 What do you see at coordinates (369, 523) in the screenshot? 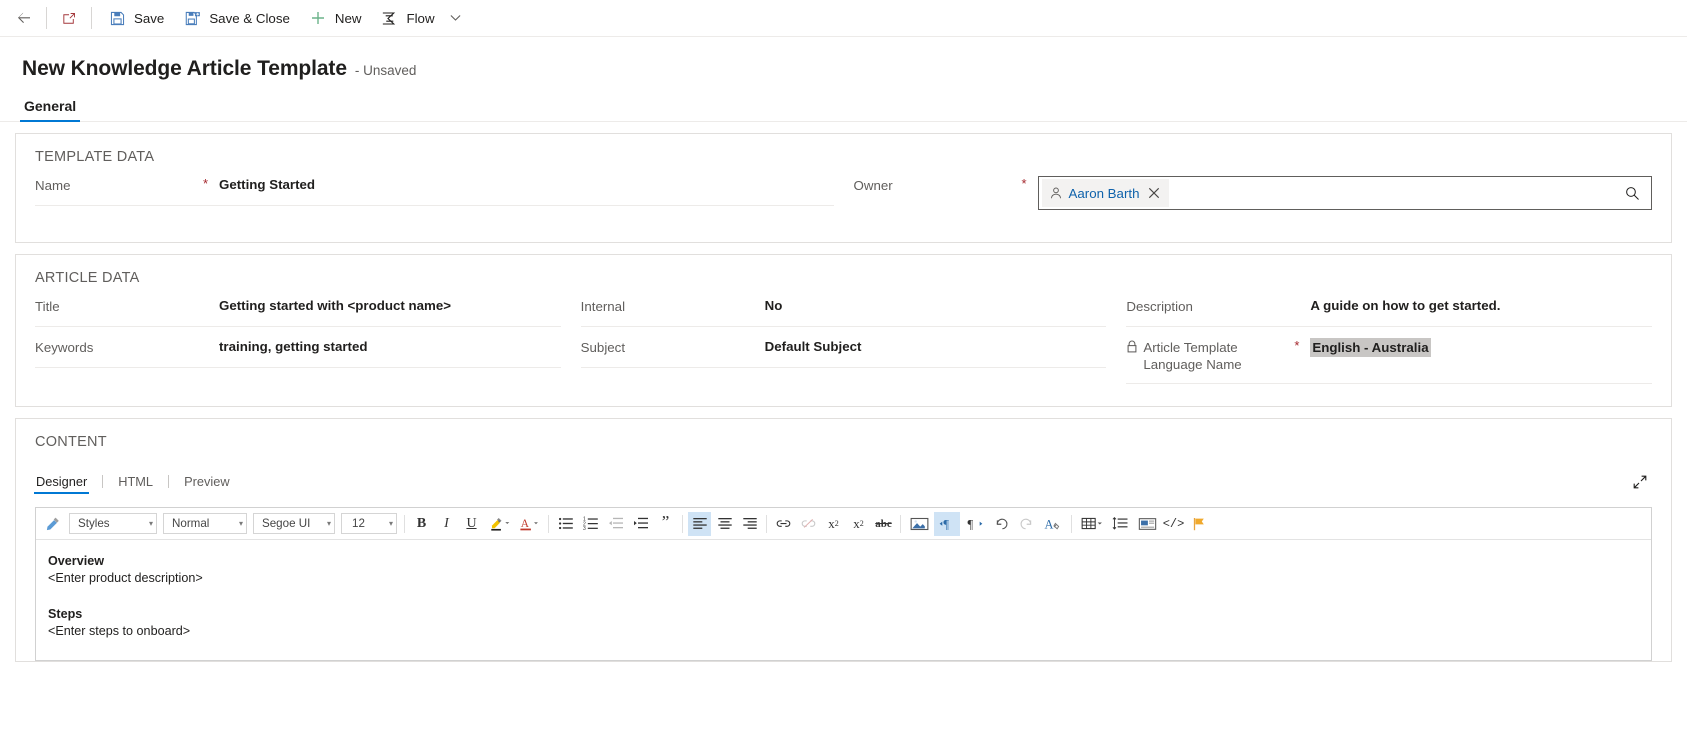
I see `font-size-dropdown: 12 ▾` at bounding box center [369, 523].